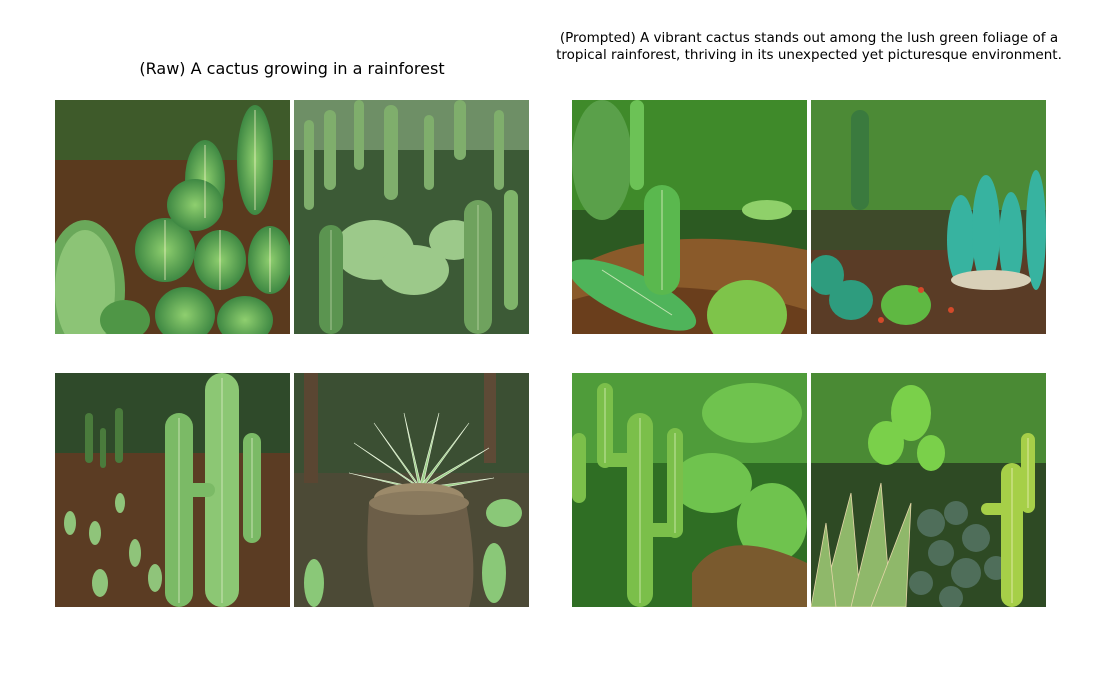 This screenshot has width=1100, height=700. I want to click on saguaro-jungle-photo, so click(689, 490).